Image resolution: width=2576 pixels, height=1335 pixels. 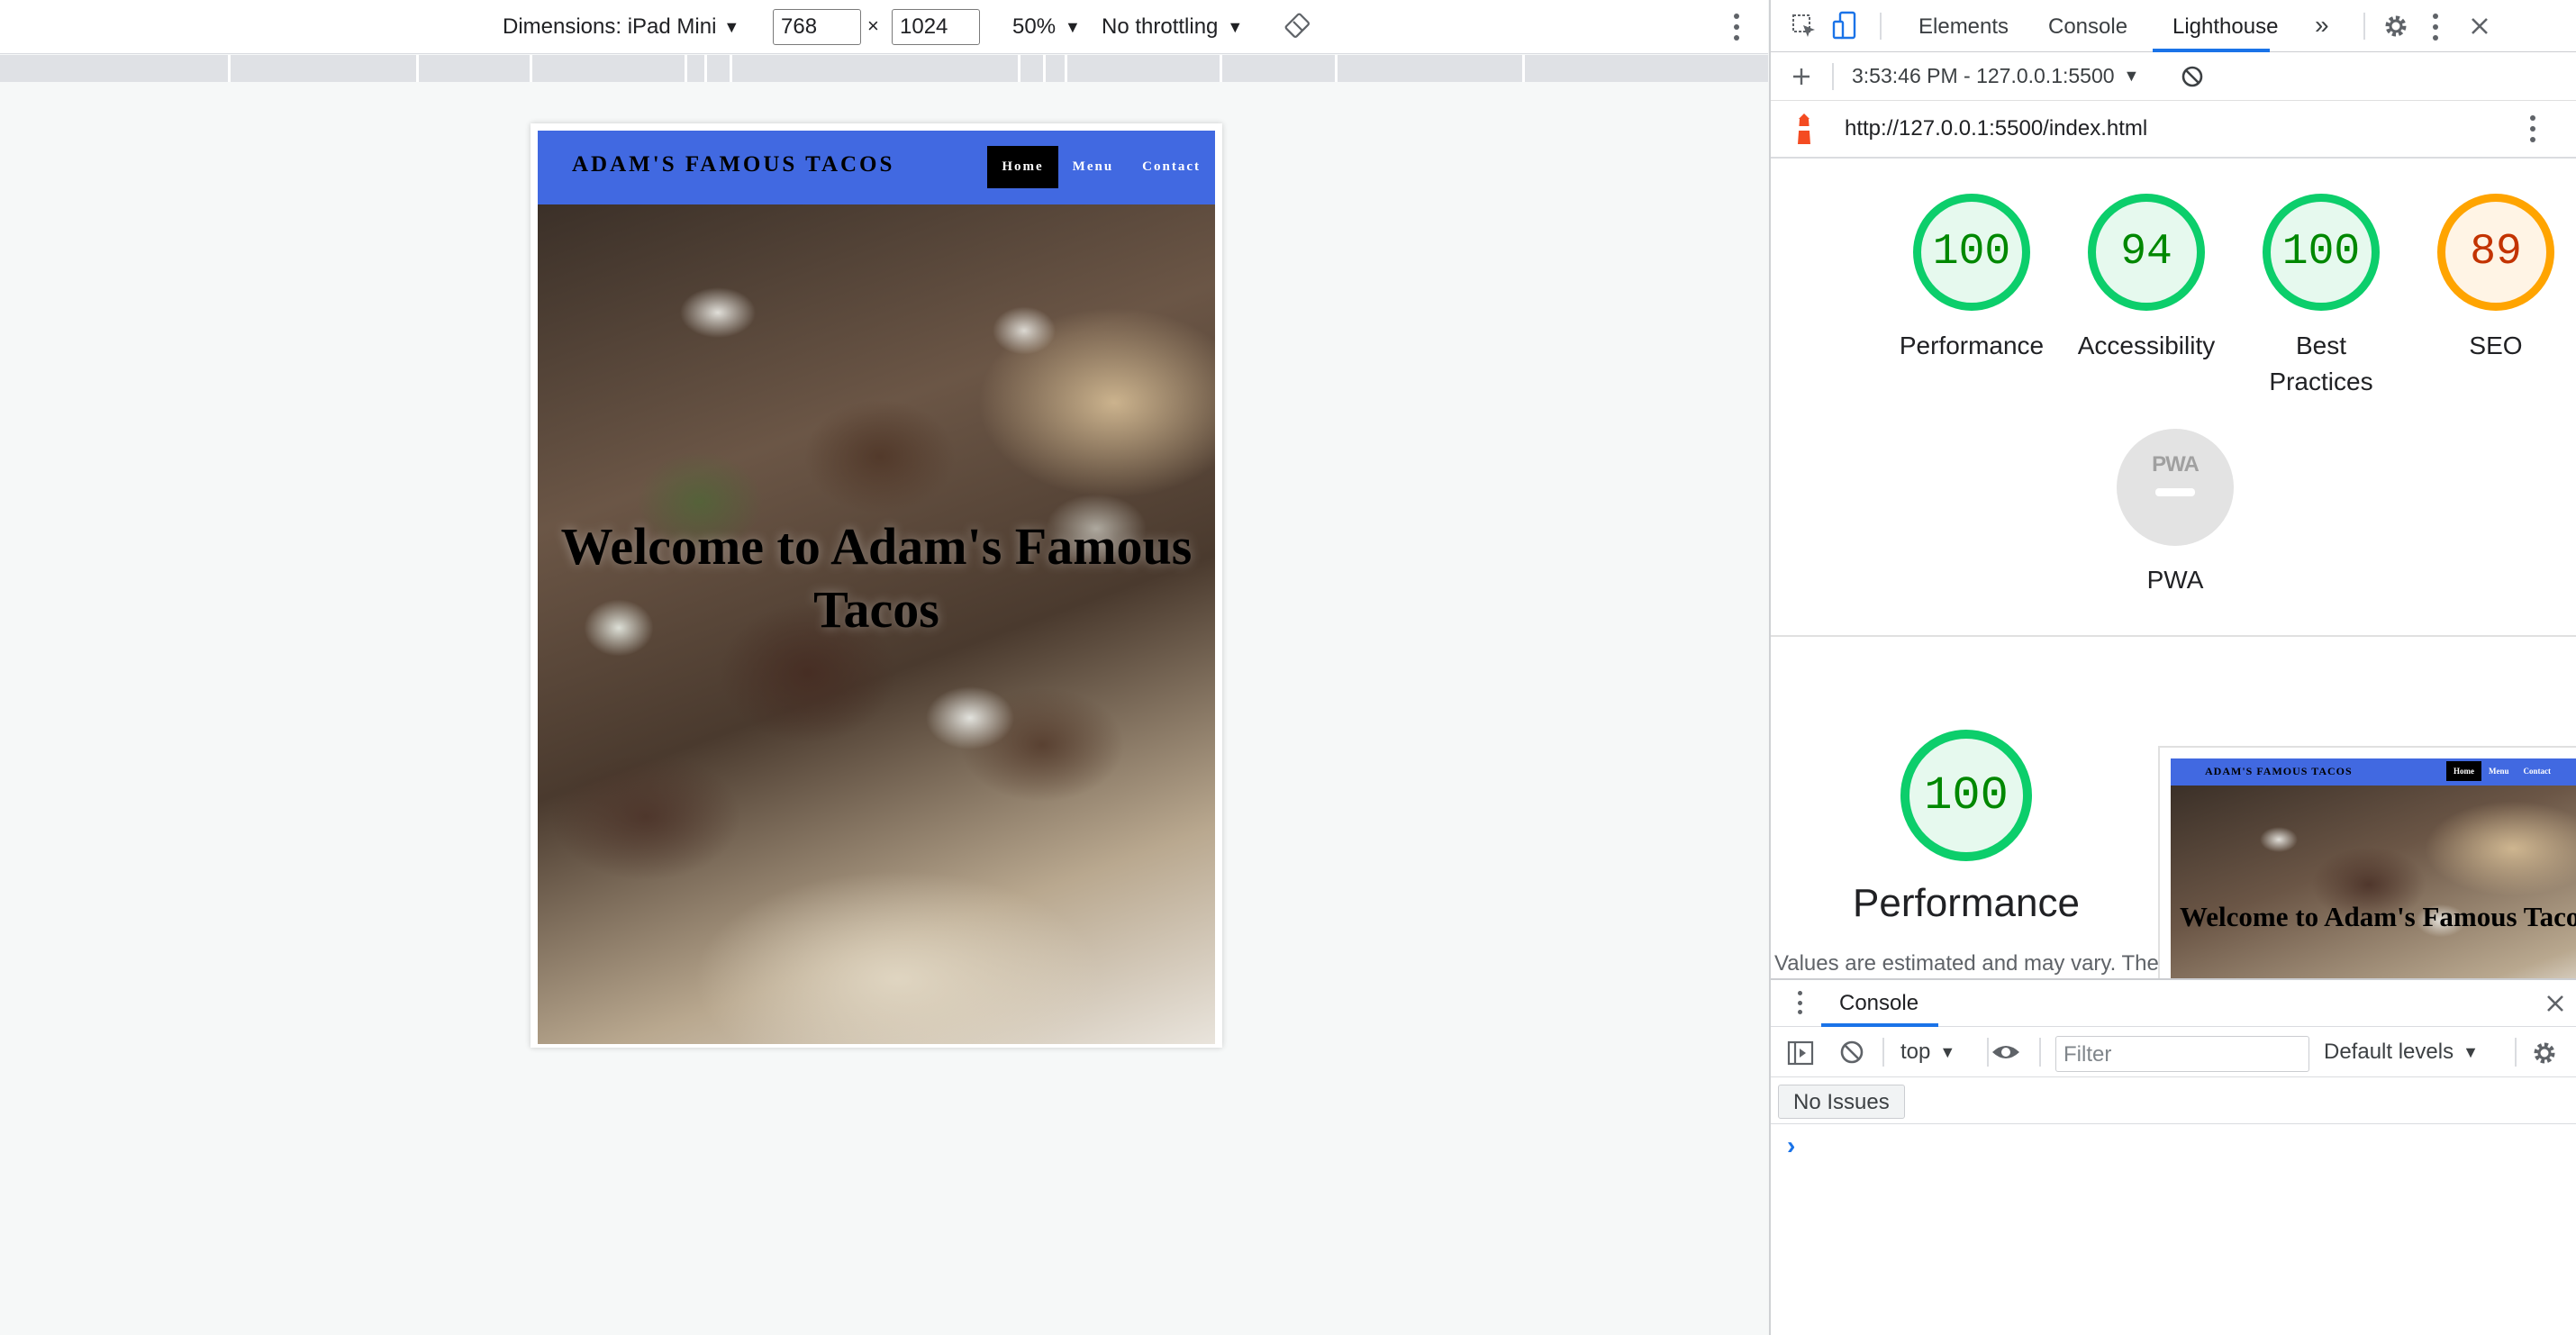 What do you see at coordinates (1804, 26) in the screenshot?
I see `inspect-element-icon` at bounding box center [1804, 26].